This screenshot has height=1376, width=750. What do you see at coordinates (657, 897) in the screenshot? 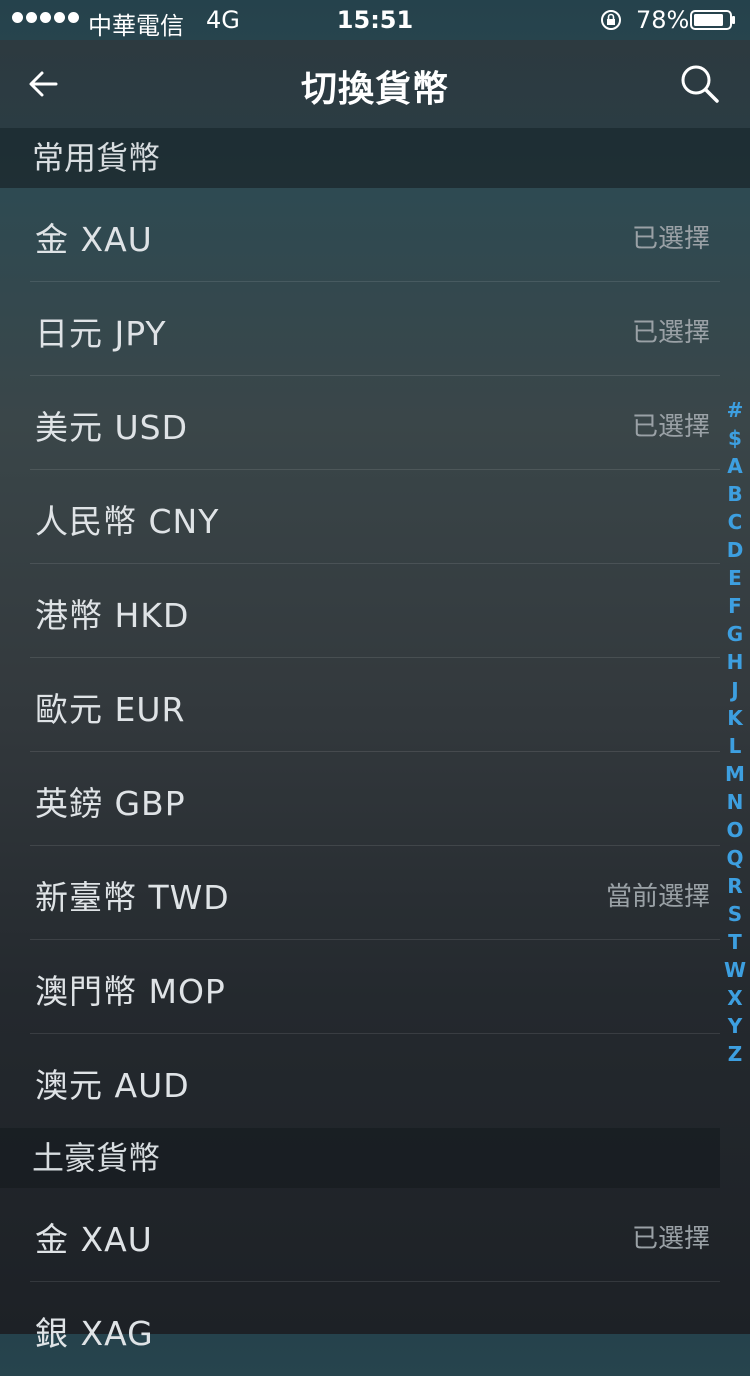
I see `selection-status: 當前選擇` at bounding box center [657, 897].